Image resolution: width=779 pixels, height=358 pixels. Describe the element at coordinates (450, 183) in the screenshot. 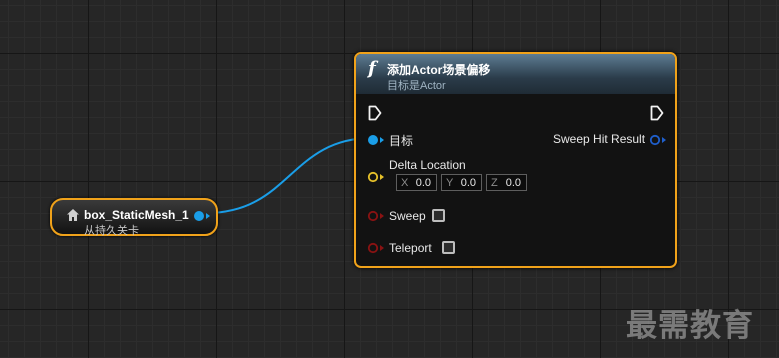

I see `y-axis-label: Y` at that location.